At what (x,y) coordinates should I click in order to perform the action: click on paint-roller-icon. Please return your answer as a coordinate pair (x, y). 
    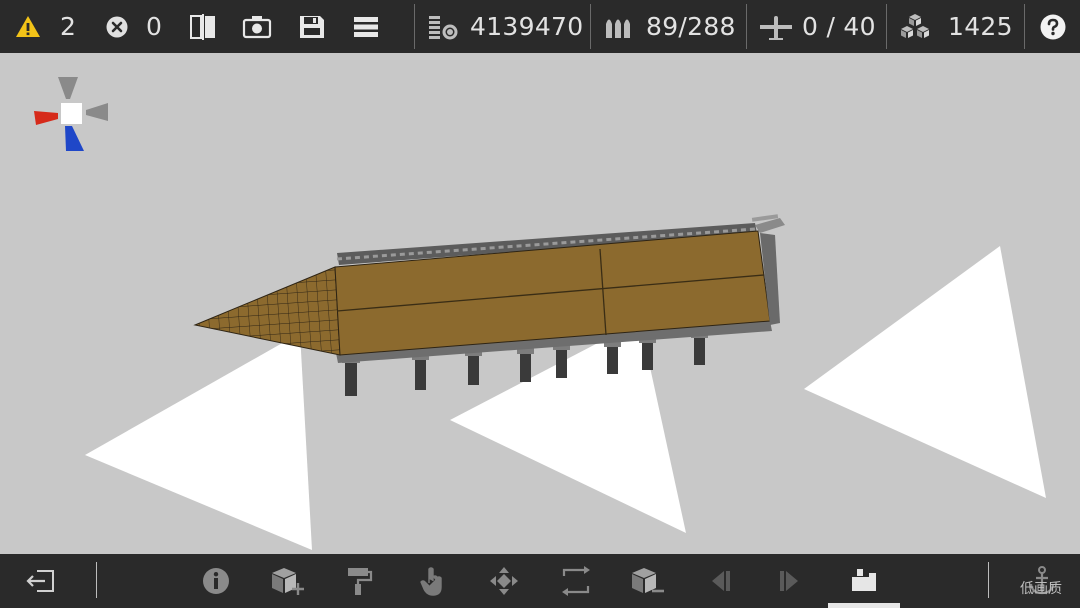
    Looking at the image, I should click on (360, 581).